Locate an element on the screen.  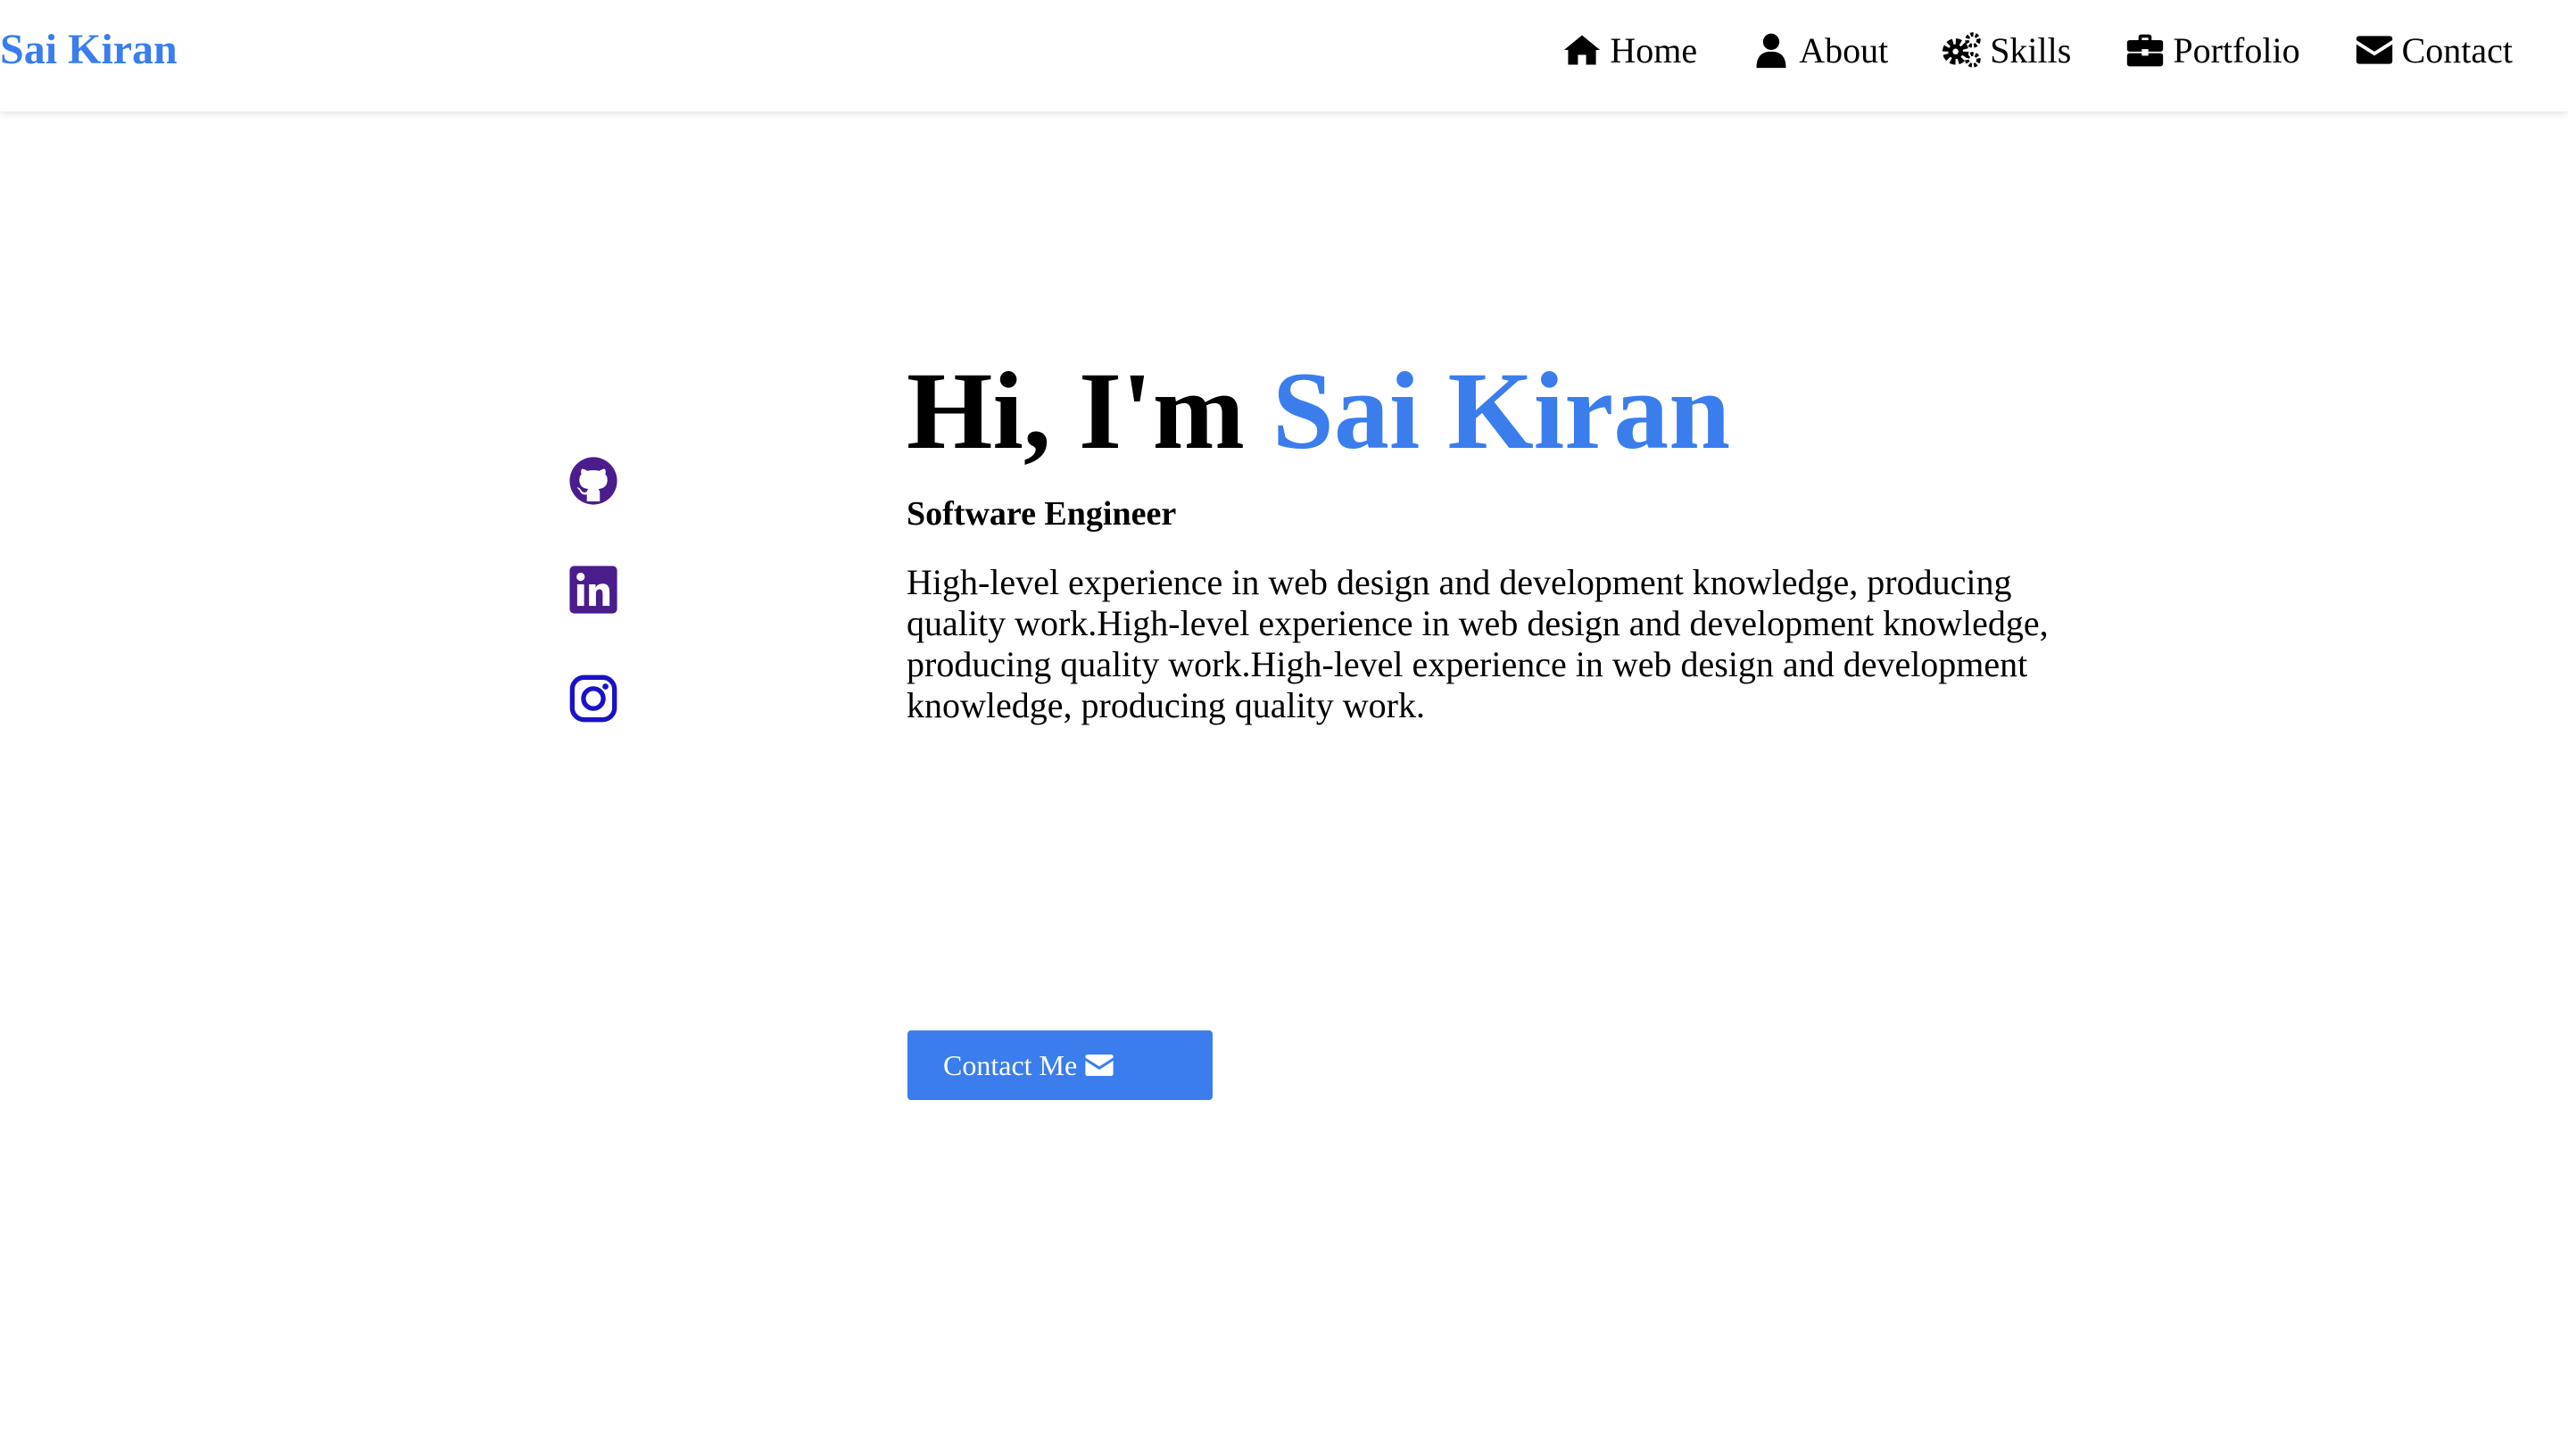
user-icon is located at coordinates (1771, 49).